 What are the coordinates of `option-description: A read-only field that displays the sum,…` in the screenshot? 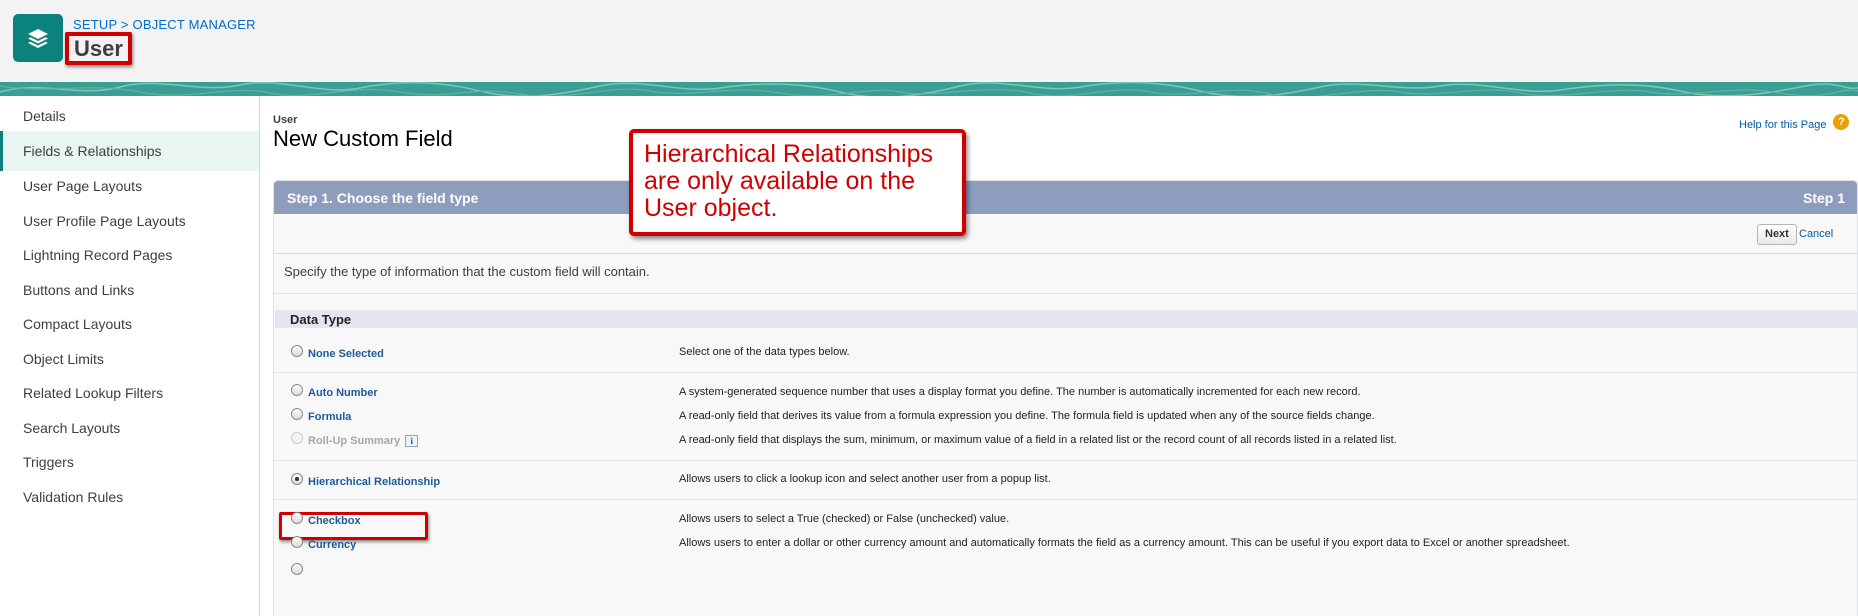 It's located at (1038, 440).